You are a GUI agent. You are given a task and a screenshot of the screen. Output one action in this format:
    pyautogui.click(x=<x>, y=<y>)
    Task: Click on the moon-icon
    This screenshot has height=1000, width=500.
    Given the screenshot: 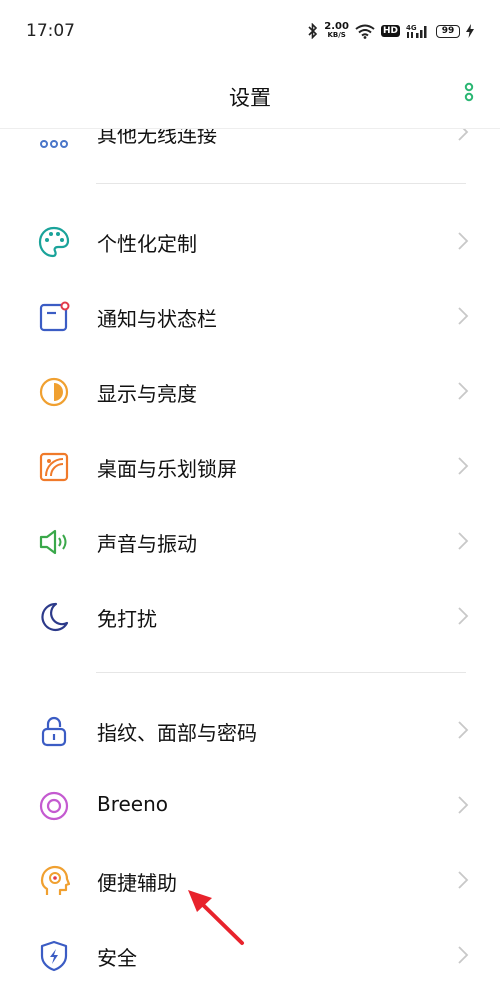 What is the action you would take?
    pyautogui.click(x=55, y=617)
    